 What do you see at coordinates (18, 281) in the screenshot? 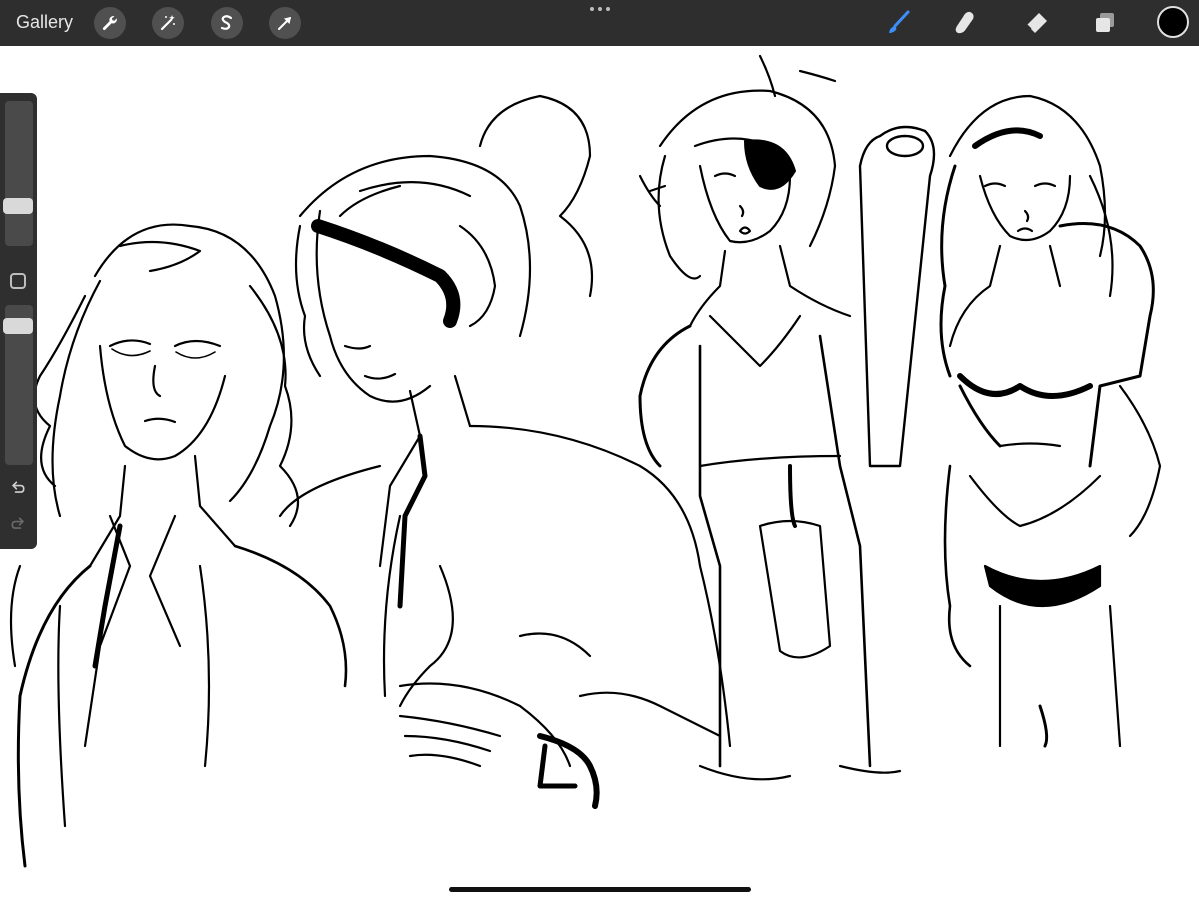
I see `square-modifier-icon` at bounding box center [18, 281].